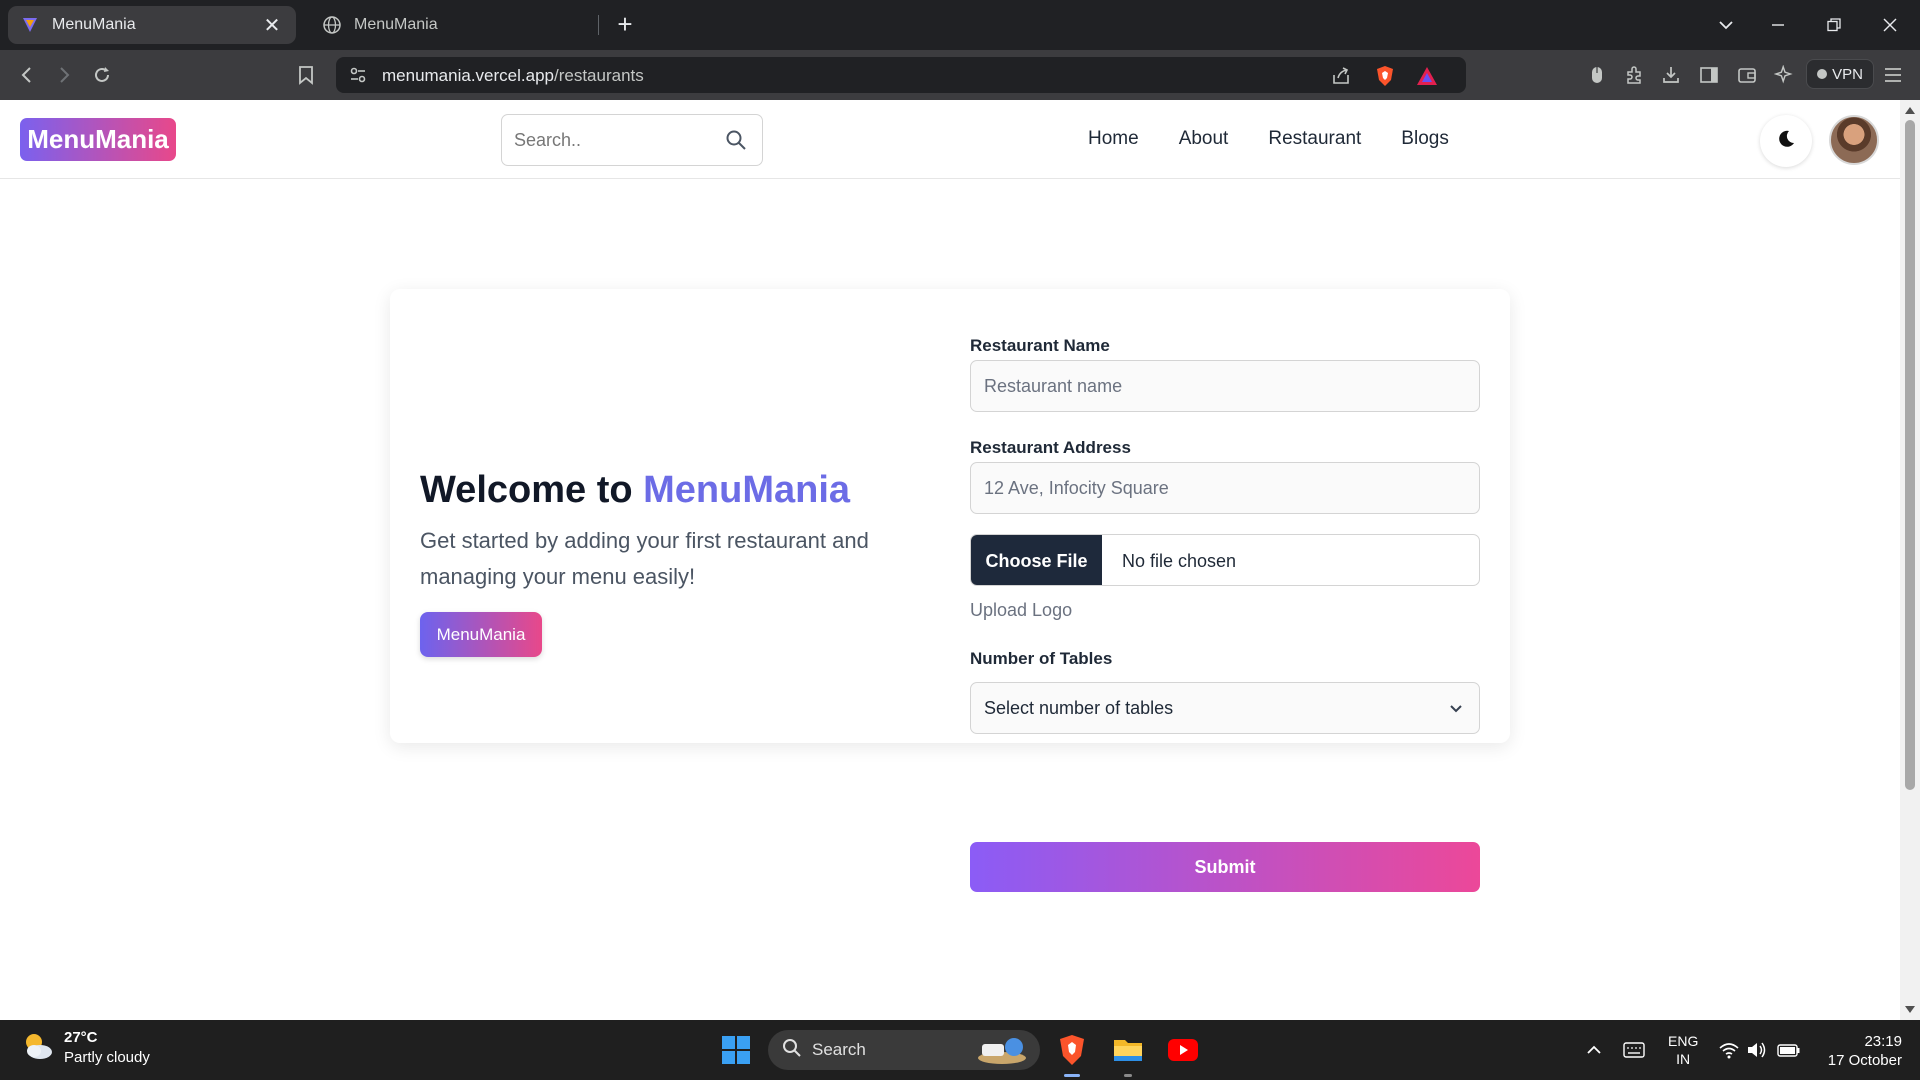 The image size is (1920, 1080). Describe the element at coordinates (736, 1050) in the screenshot. I see `windows-start-icon` at that location.